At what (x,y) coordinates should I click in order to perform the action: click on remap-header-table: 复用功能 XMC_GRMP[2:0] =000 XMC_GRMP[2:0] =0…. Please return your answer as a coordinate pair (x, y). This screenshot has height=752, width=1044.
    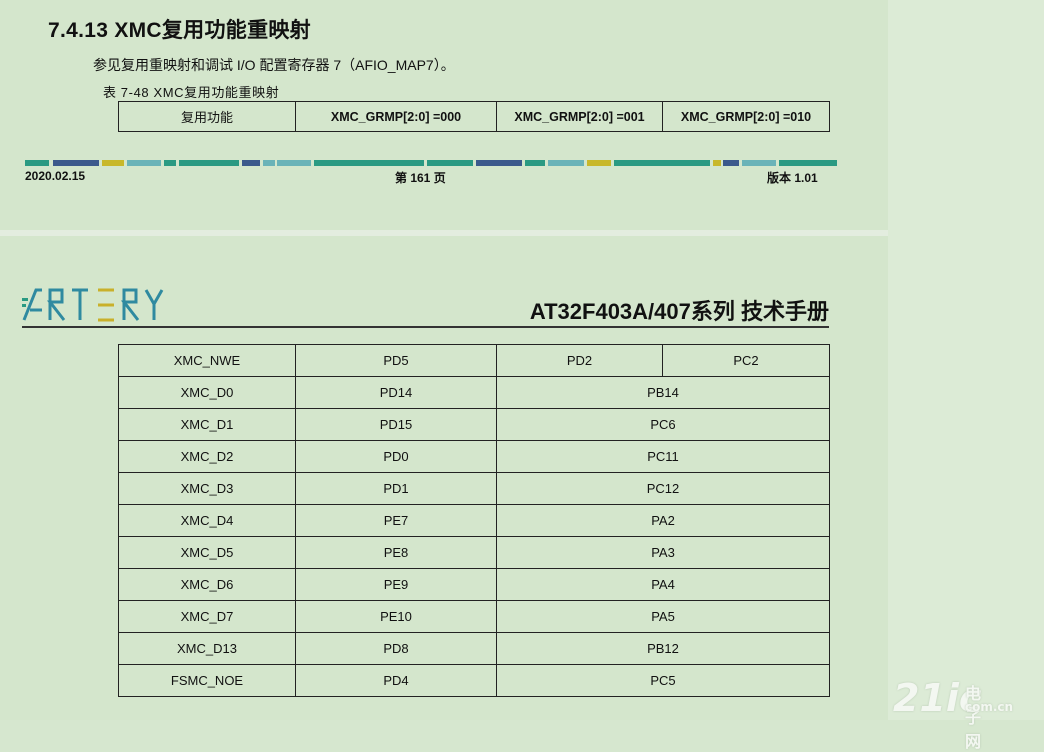
    Looking at the image, I should click on (474, 116).